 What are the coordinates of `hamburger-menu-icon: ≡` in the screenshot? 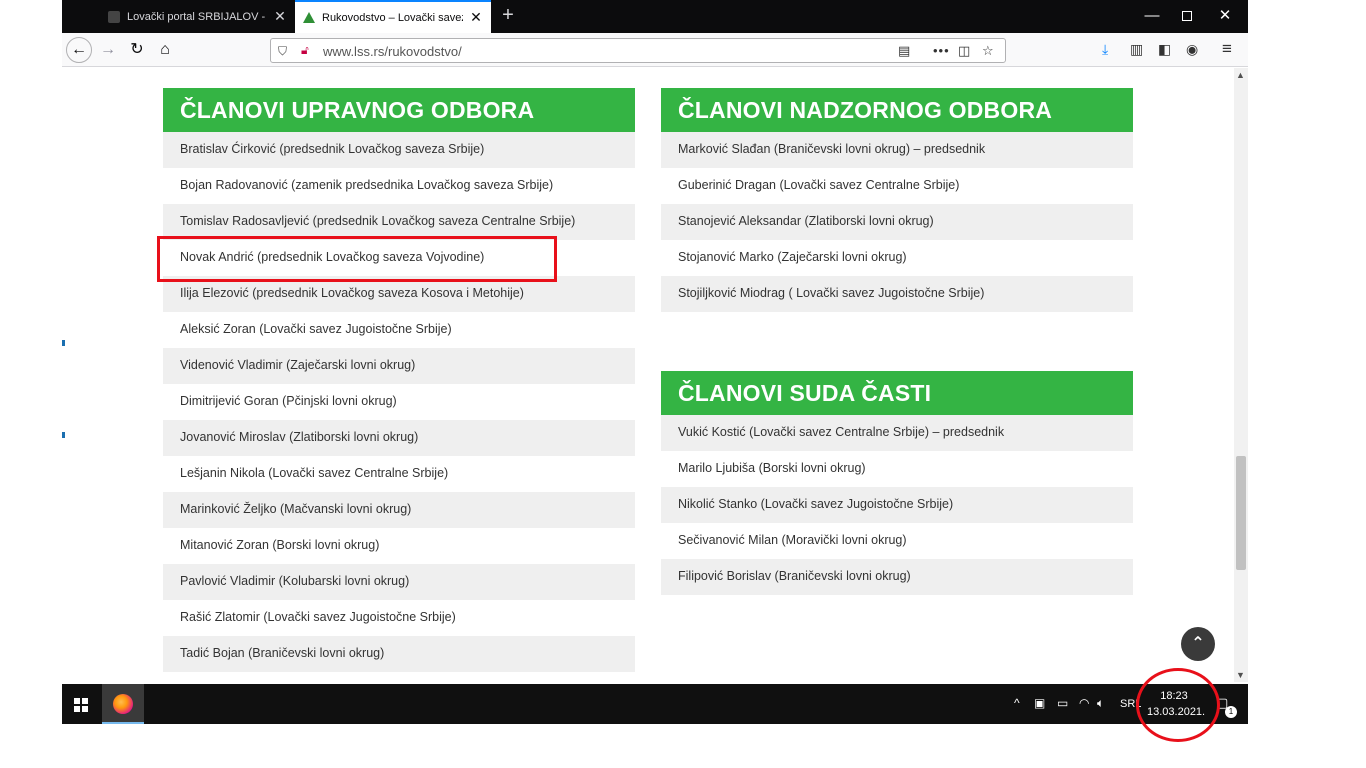 It's located at (1227, 49).